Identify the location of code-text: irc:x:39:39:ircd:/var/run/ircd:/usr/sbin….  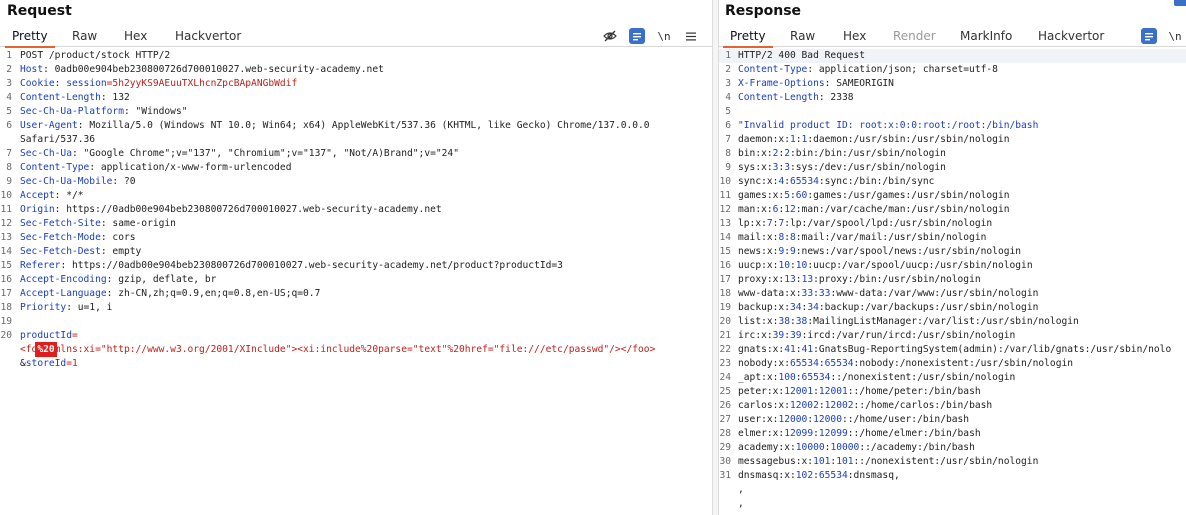
(876, 336).